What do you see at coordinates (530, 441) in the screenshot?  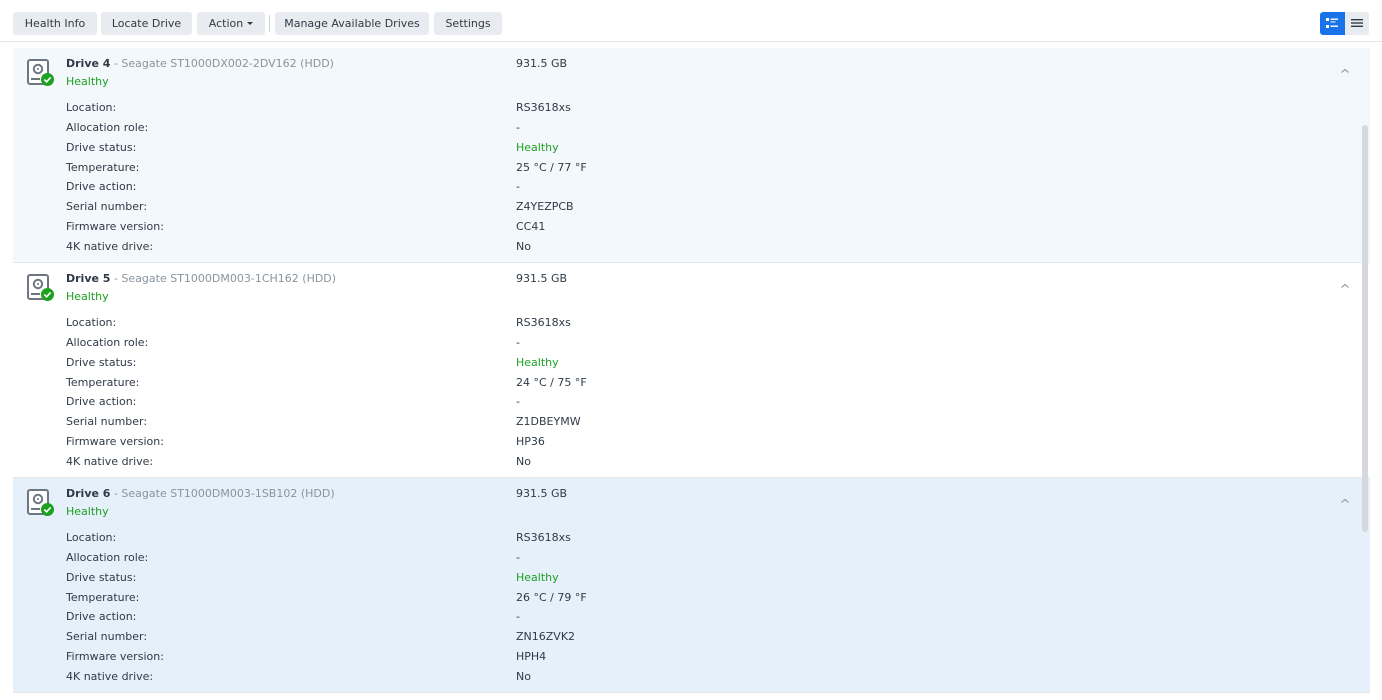 I see `firmware-version-value: HP36` at bounding box center [530, 441].